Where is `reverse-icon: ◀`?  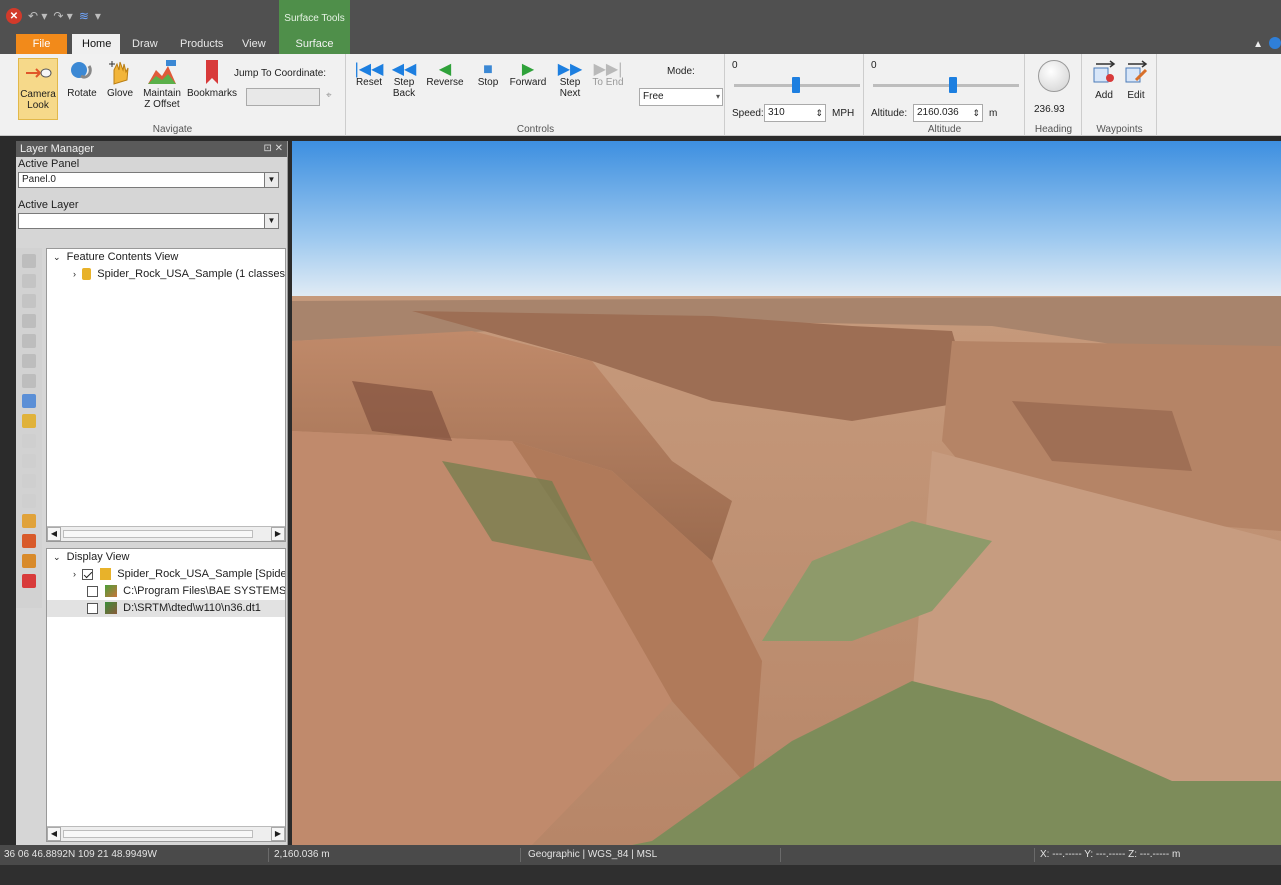 reverse-icon: ◀ is located at coordinates (445, 69).